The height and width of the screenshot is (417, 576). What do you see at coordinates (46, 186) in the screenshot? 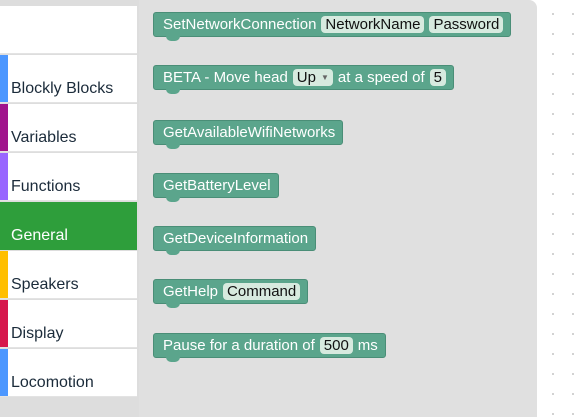
I see `category-label: Functions` at bounding box center [46, 186].